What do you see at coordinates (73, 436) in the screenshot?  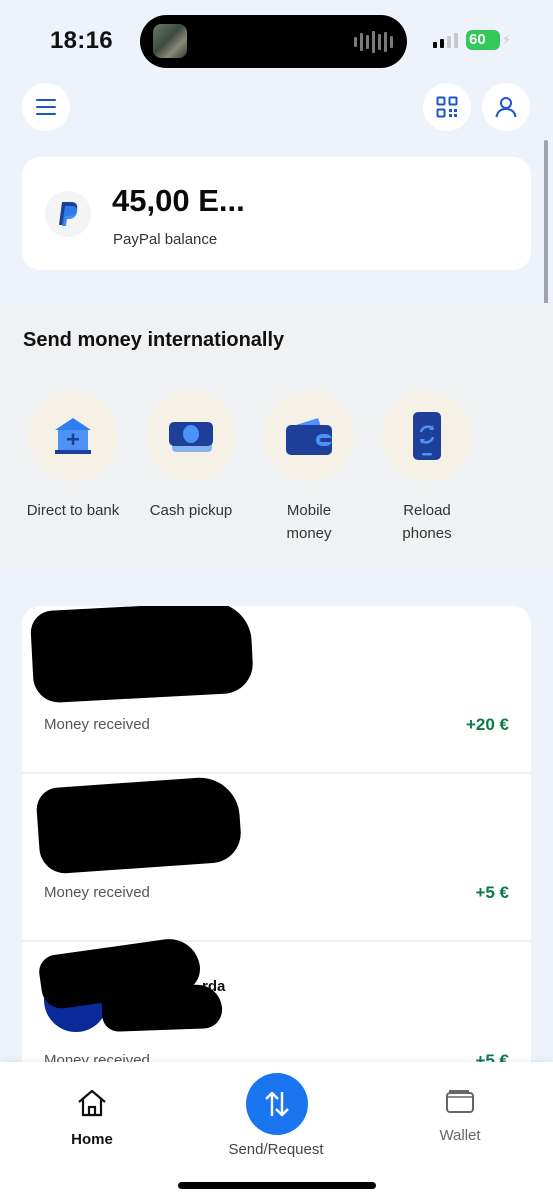 I see `bank-icon` at bounding box center [73, 436].